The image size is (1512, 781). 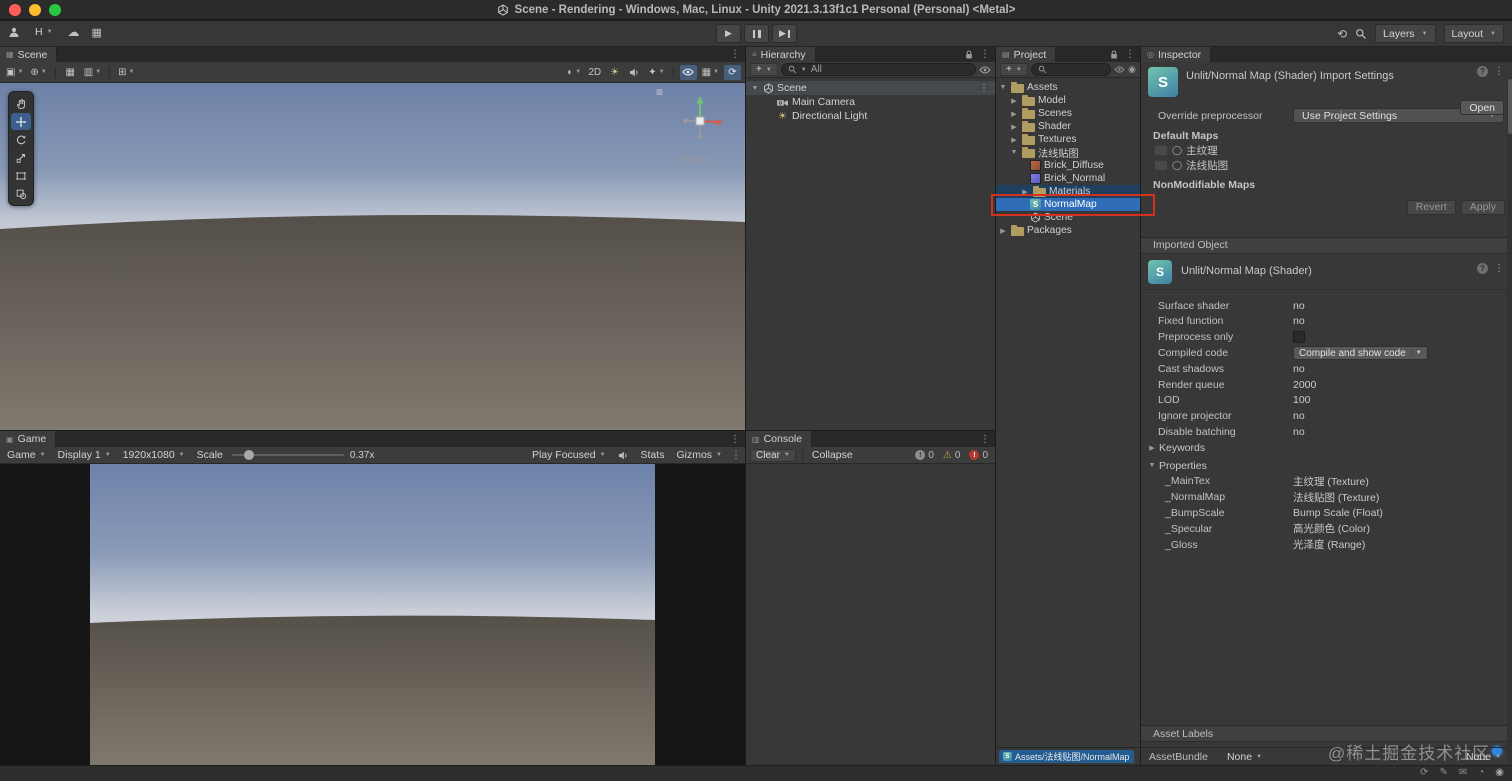 I want to click on services-grid-button: ▦, so click(x=97, y=32).